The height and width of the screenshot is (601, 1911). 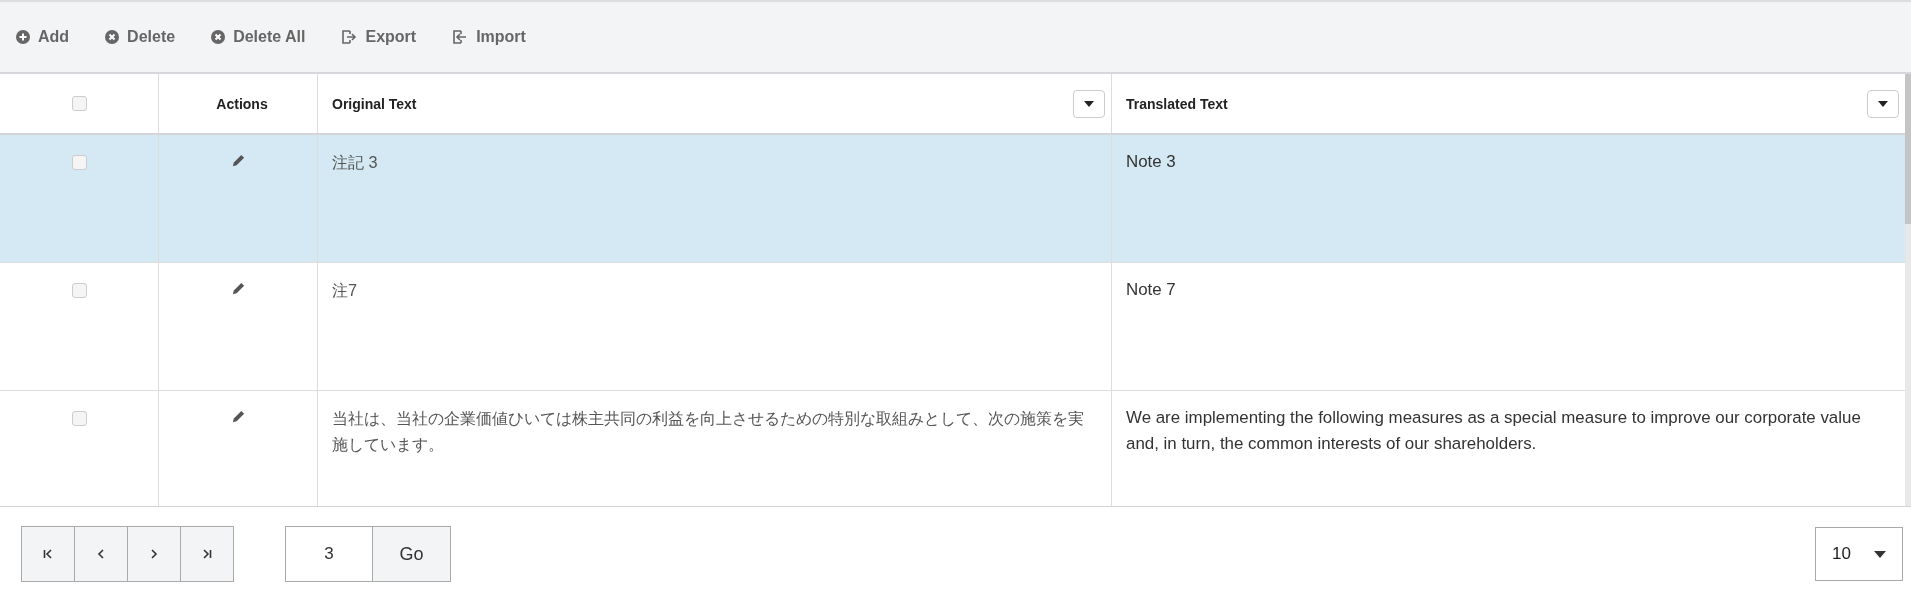 What do you see at coordinates (1151, 290) in the screenshot?
I see `table-cell-text: Note 7` at bounding box center [1151, 290].